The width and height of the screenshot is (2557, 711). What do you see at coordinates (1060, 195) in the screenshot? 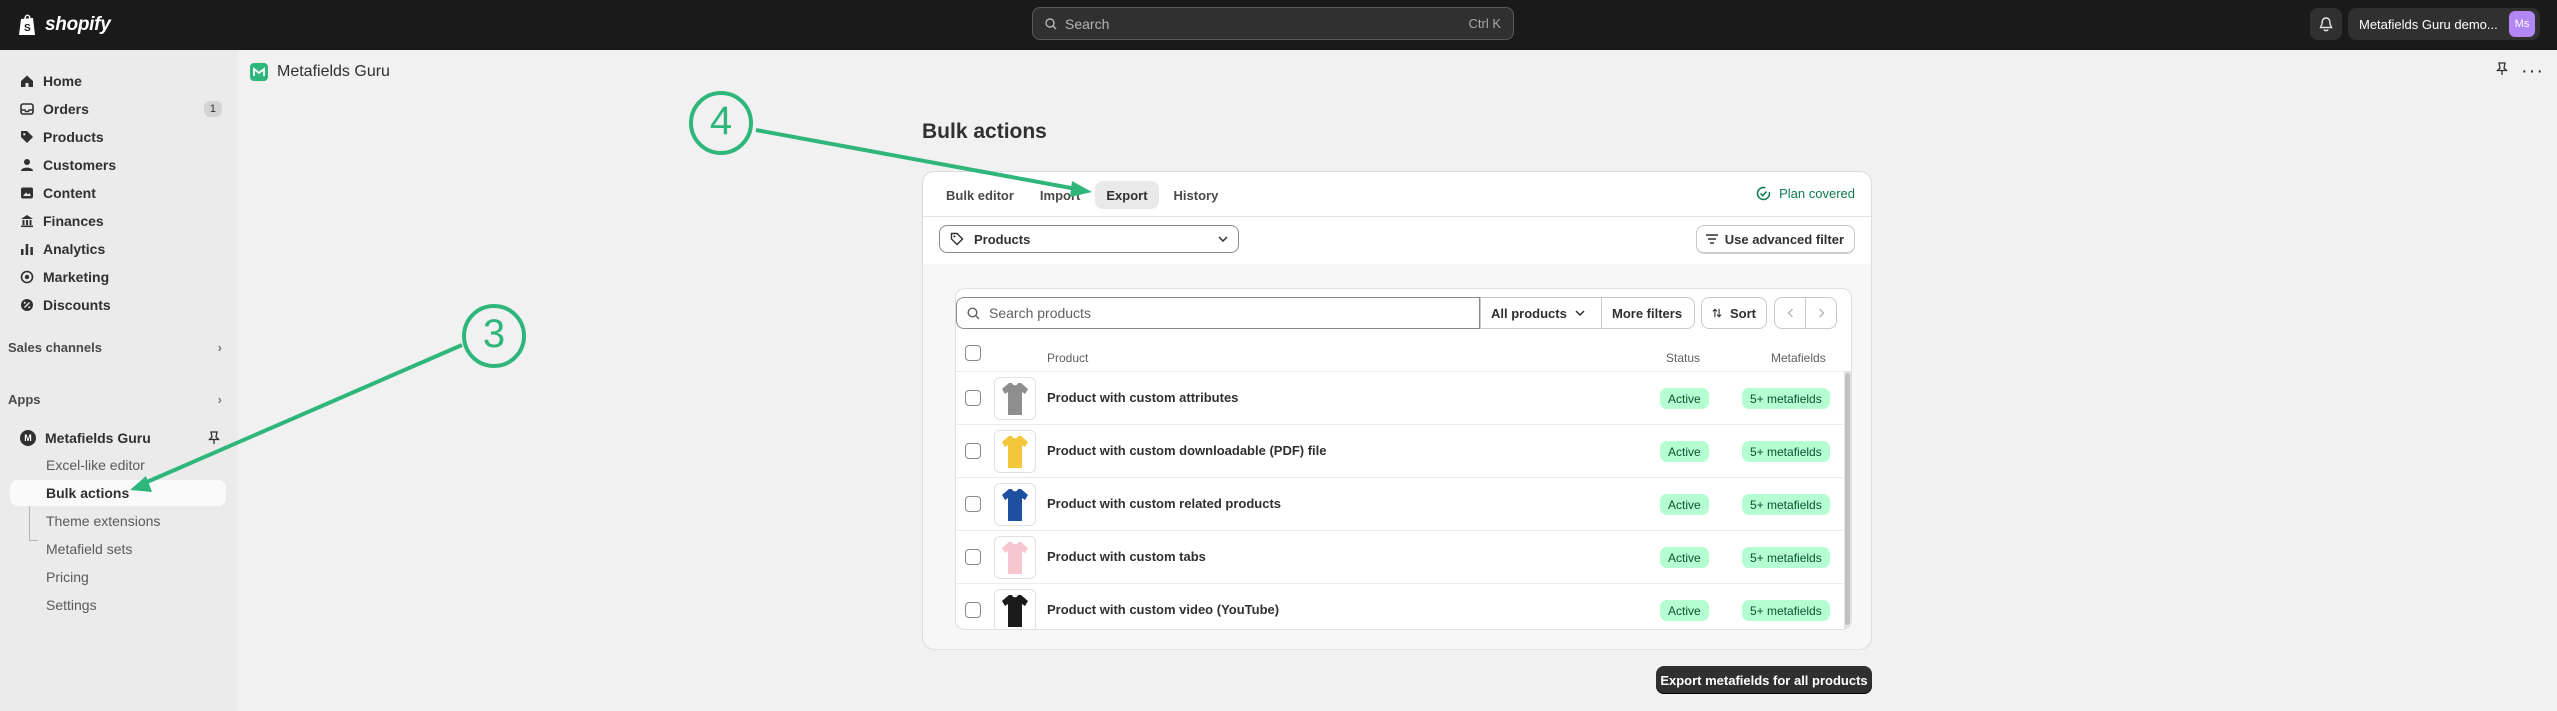
I see `tab-import: Import` at bounding box center [1060, 195].